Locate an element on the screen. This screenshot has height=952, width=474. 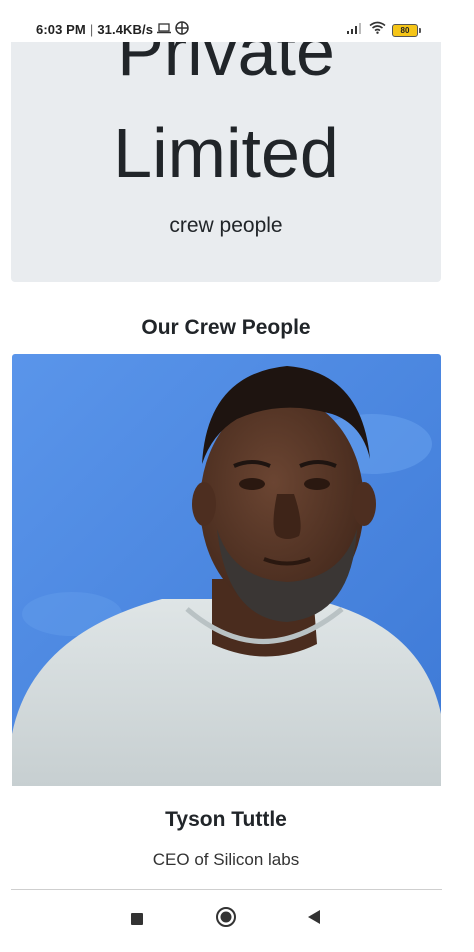
battery-icon: 80 is located at coordinates (406, 30).